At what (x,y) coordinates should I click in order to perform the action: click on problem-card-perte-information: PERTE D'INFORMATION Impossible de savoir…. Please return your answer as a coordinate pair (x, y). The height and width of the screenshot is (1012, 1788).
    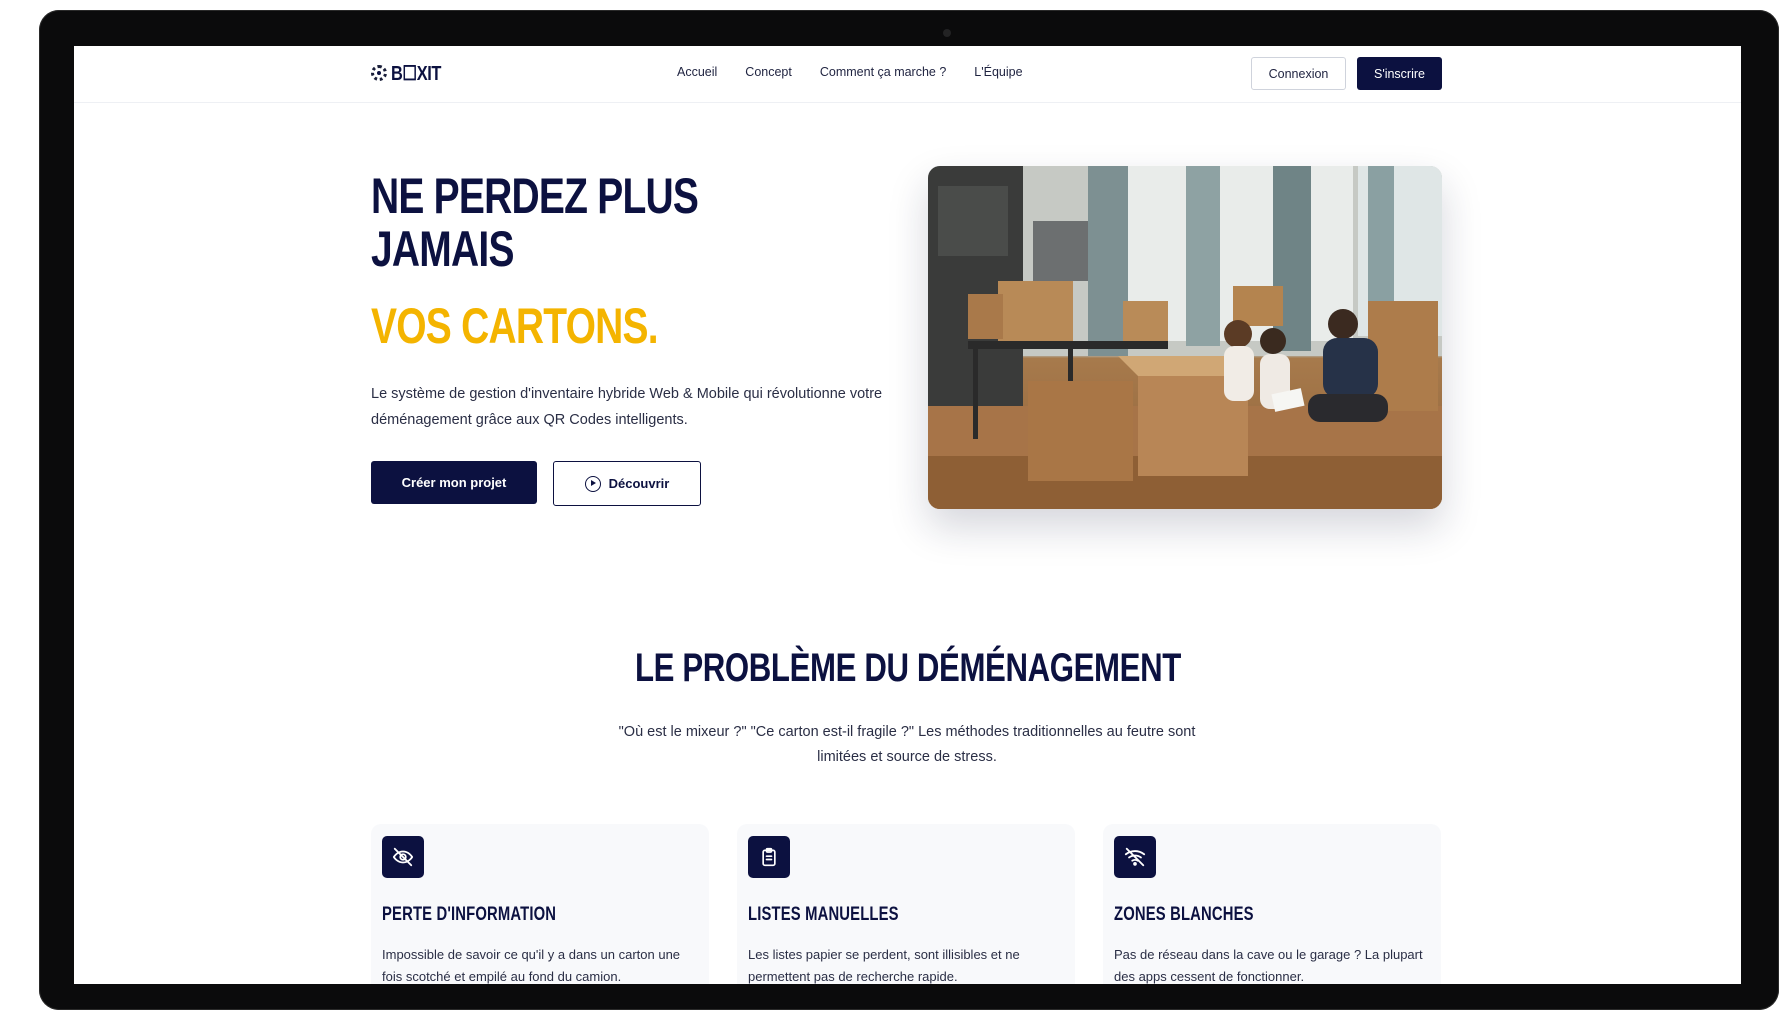
    Looking at the image, I should click on (540, 904).